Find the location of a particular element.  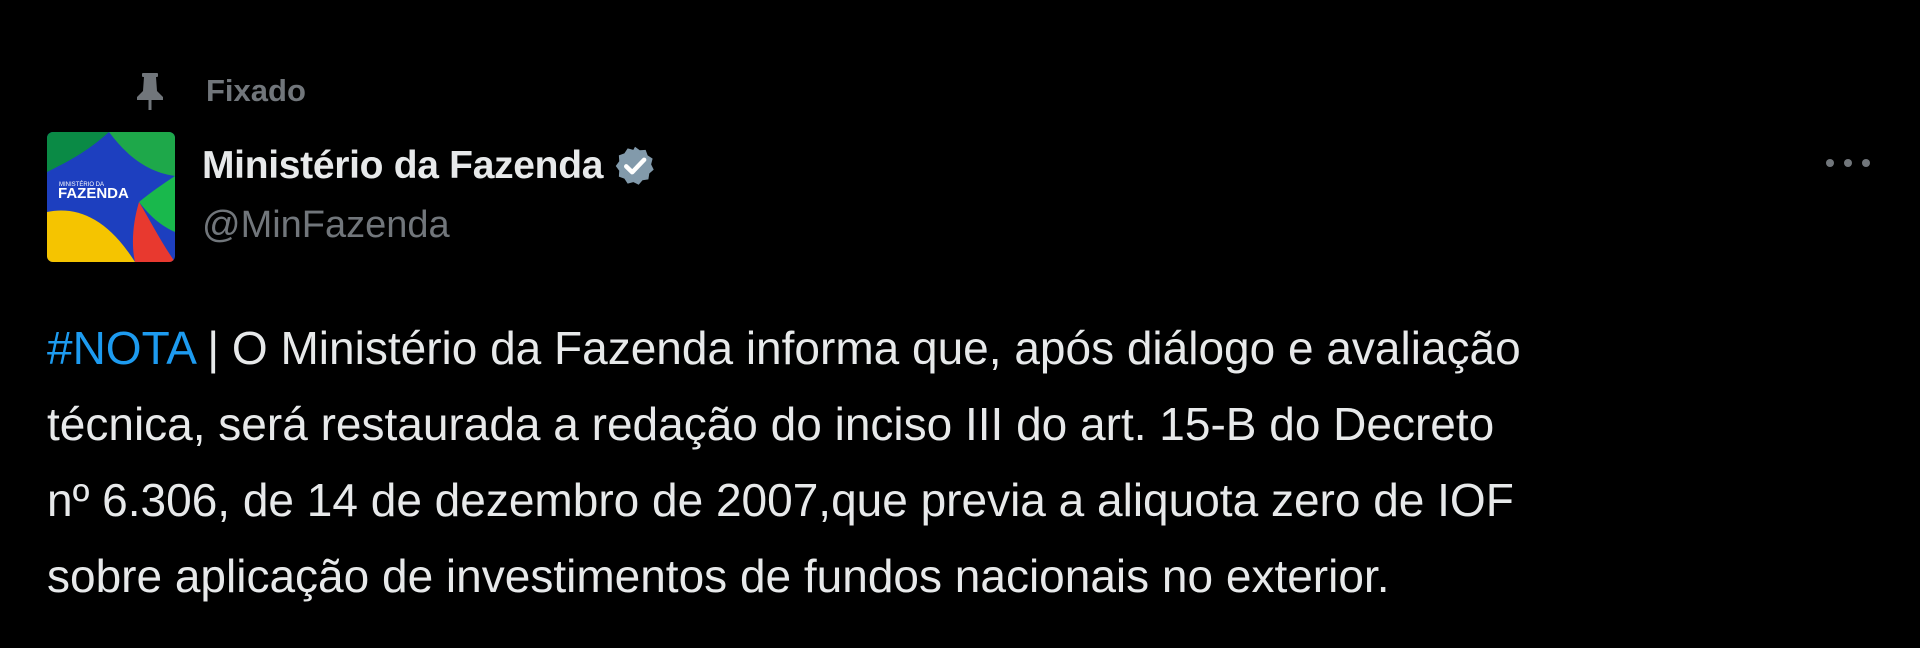

verified-badge-icon is located at coordinates (636, 166).